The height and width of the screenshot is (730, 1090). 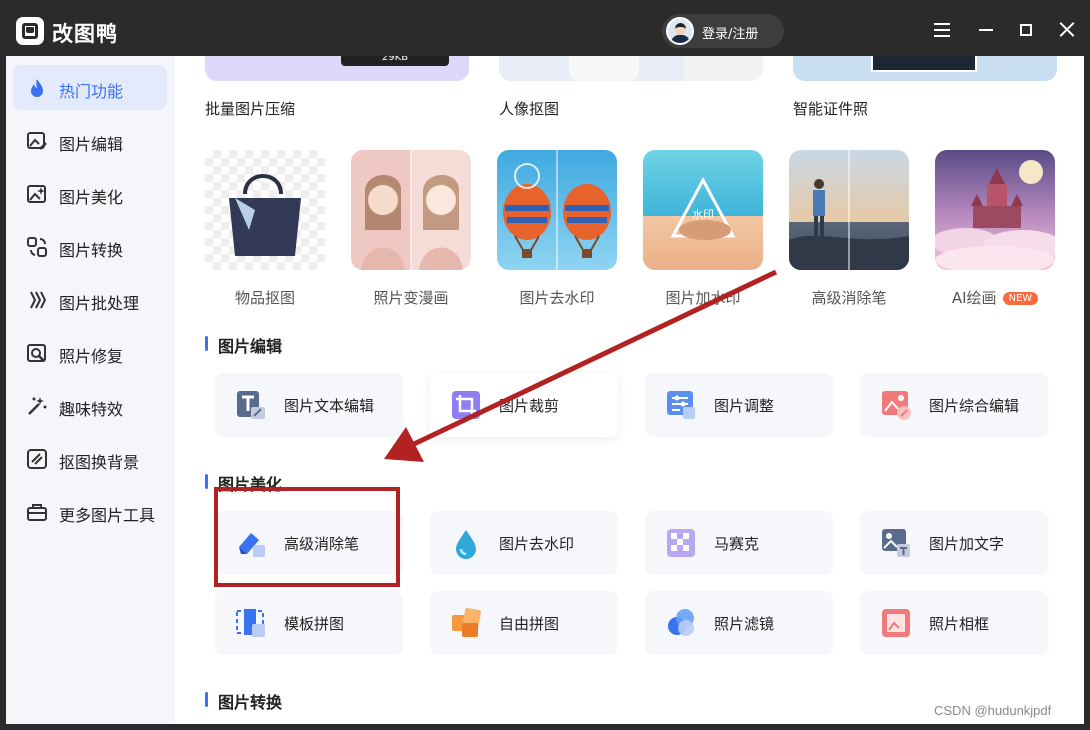 I want to click on annotation-arrow, so click(x=581, y=365).